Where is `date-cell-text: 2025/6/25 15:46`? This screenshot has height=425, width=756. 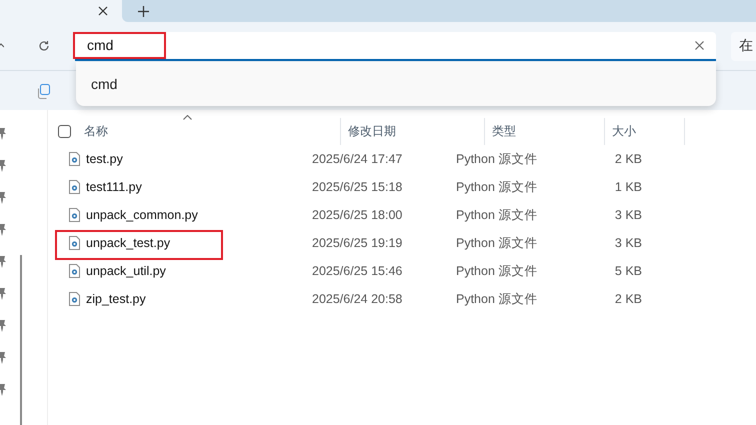
date-cell-text: 2025/6/25 15:46 is located at coordinates (357, 271).